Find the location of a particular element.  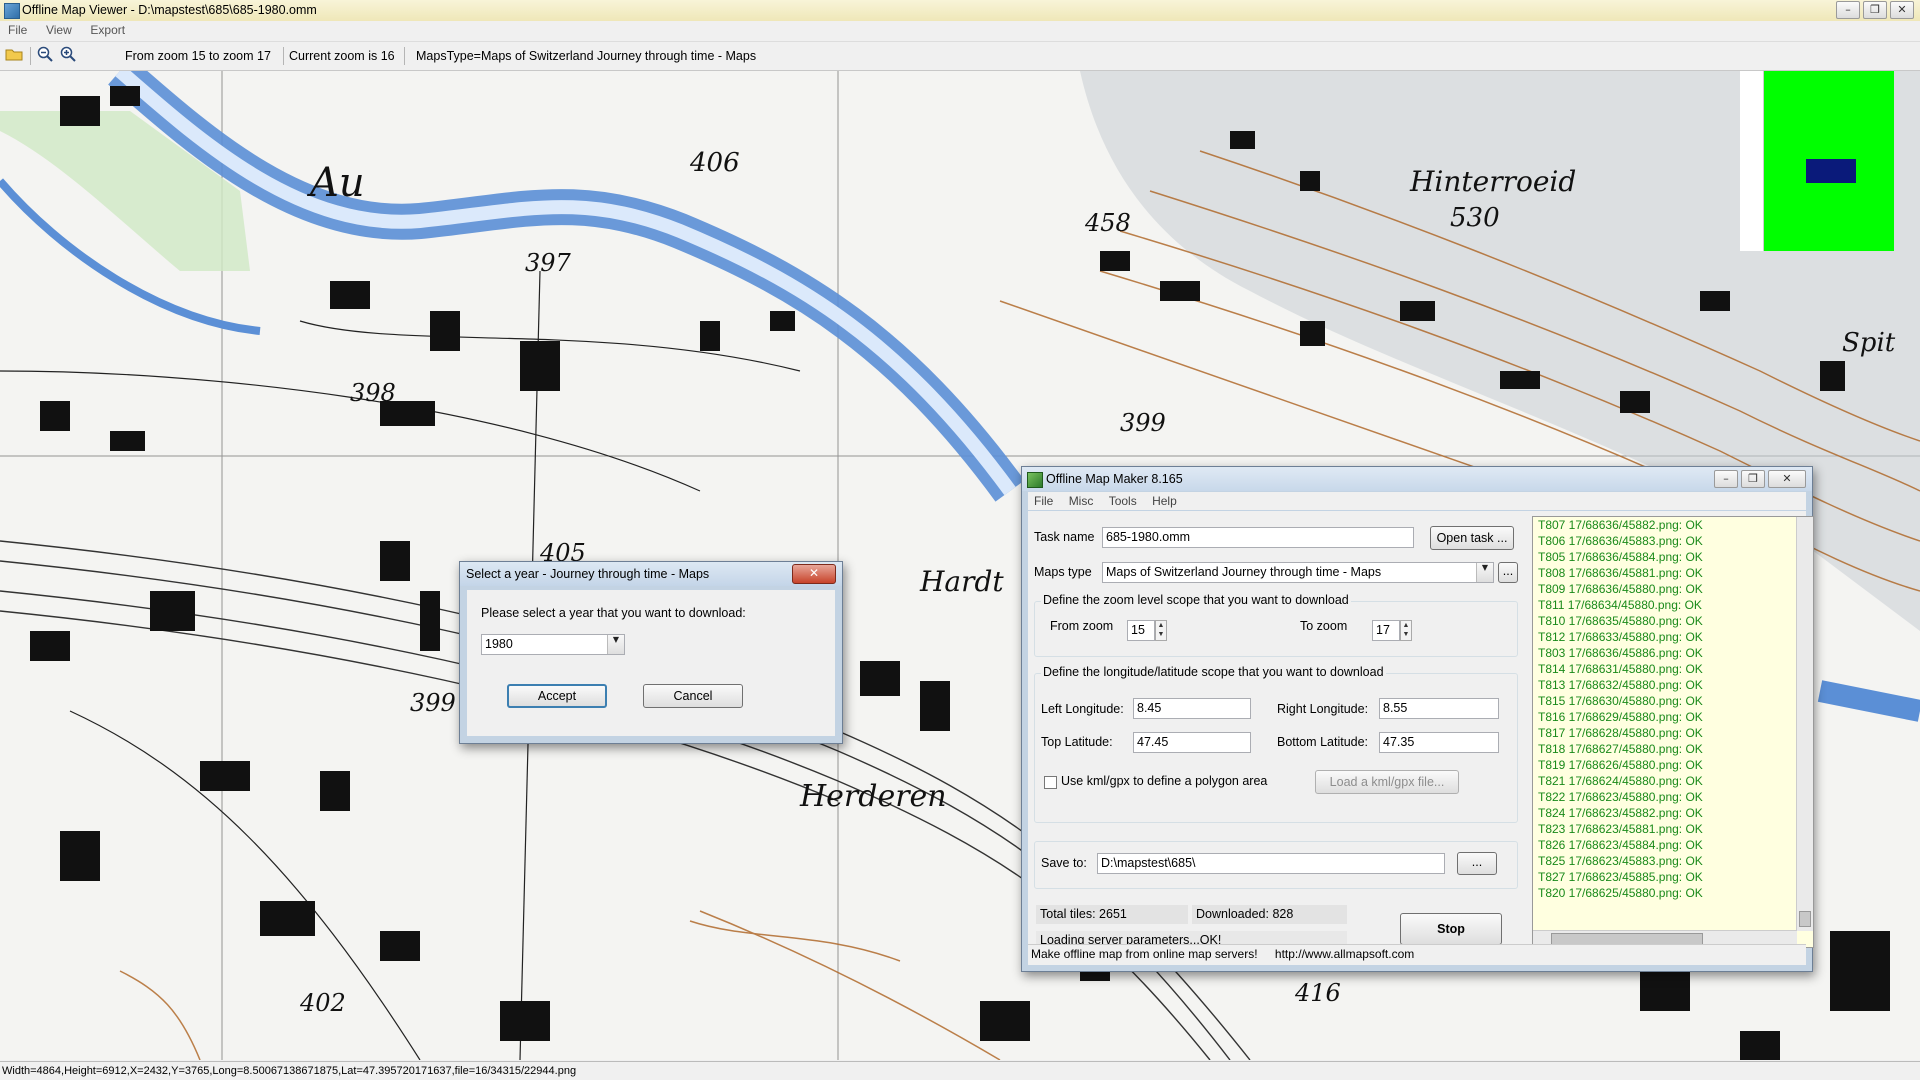

omm-menu-help: Help is located at coordinates (1164, 500).